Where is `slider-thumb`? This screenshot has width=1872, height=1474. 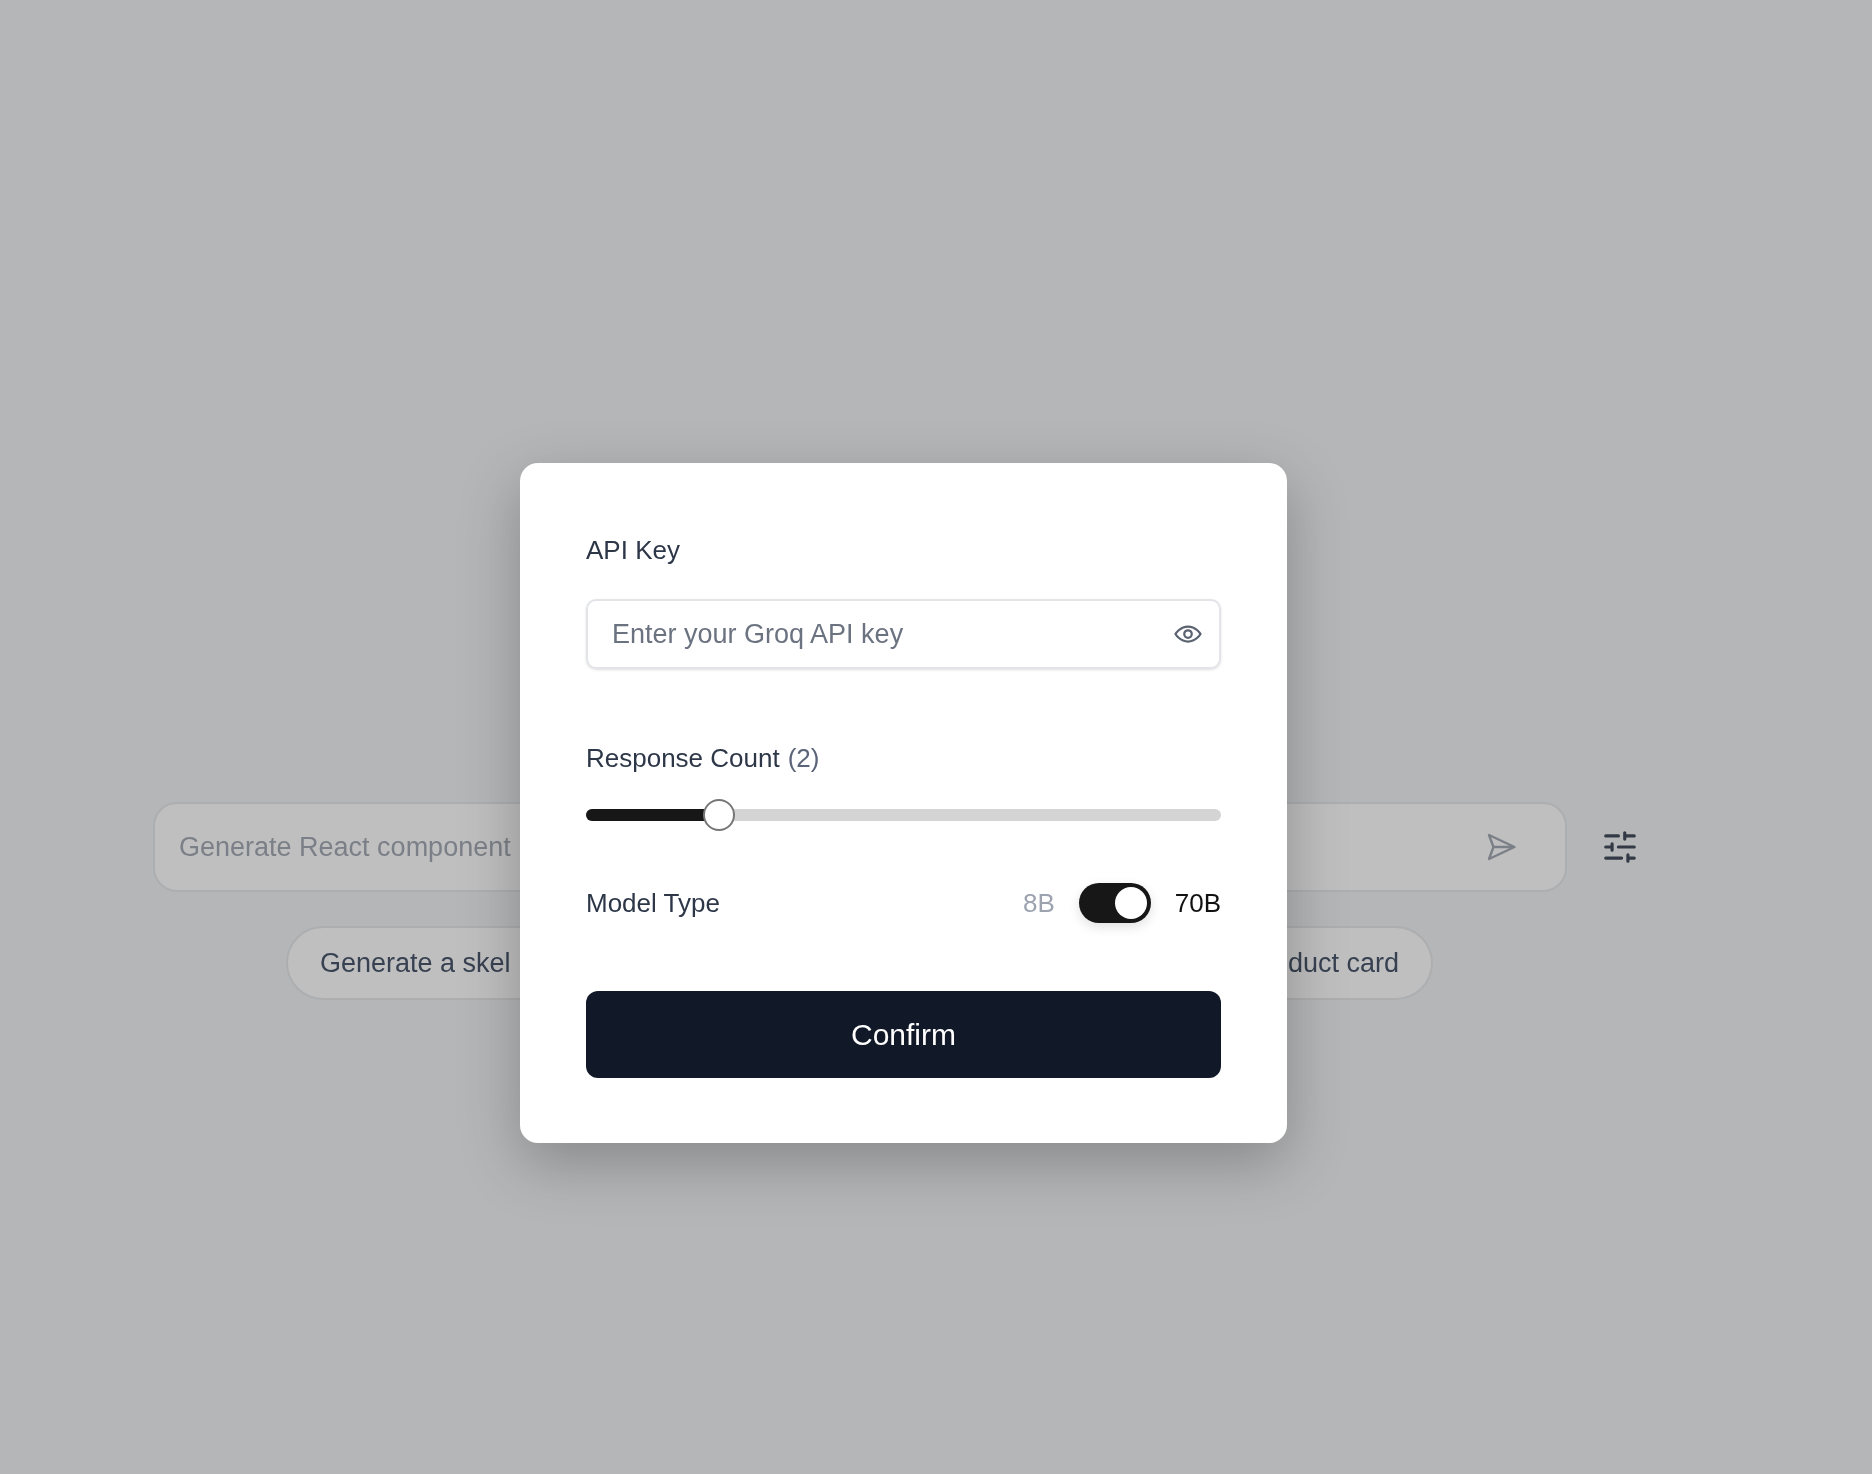 slider-thumb is located at coordinates (719, 815).